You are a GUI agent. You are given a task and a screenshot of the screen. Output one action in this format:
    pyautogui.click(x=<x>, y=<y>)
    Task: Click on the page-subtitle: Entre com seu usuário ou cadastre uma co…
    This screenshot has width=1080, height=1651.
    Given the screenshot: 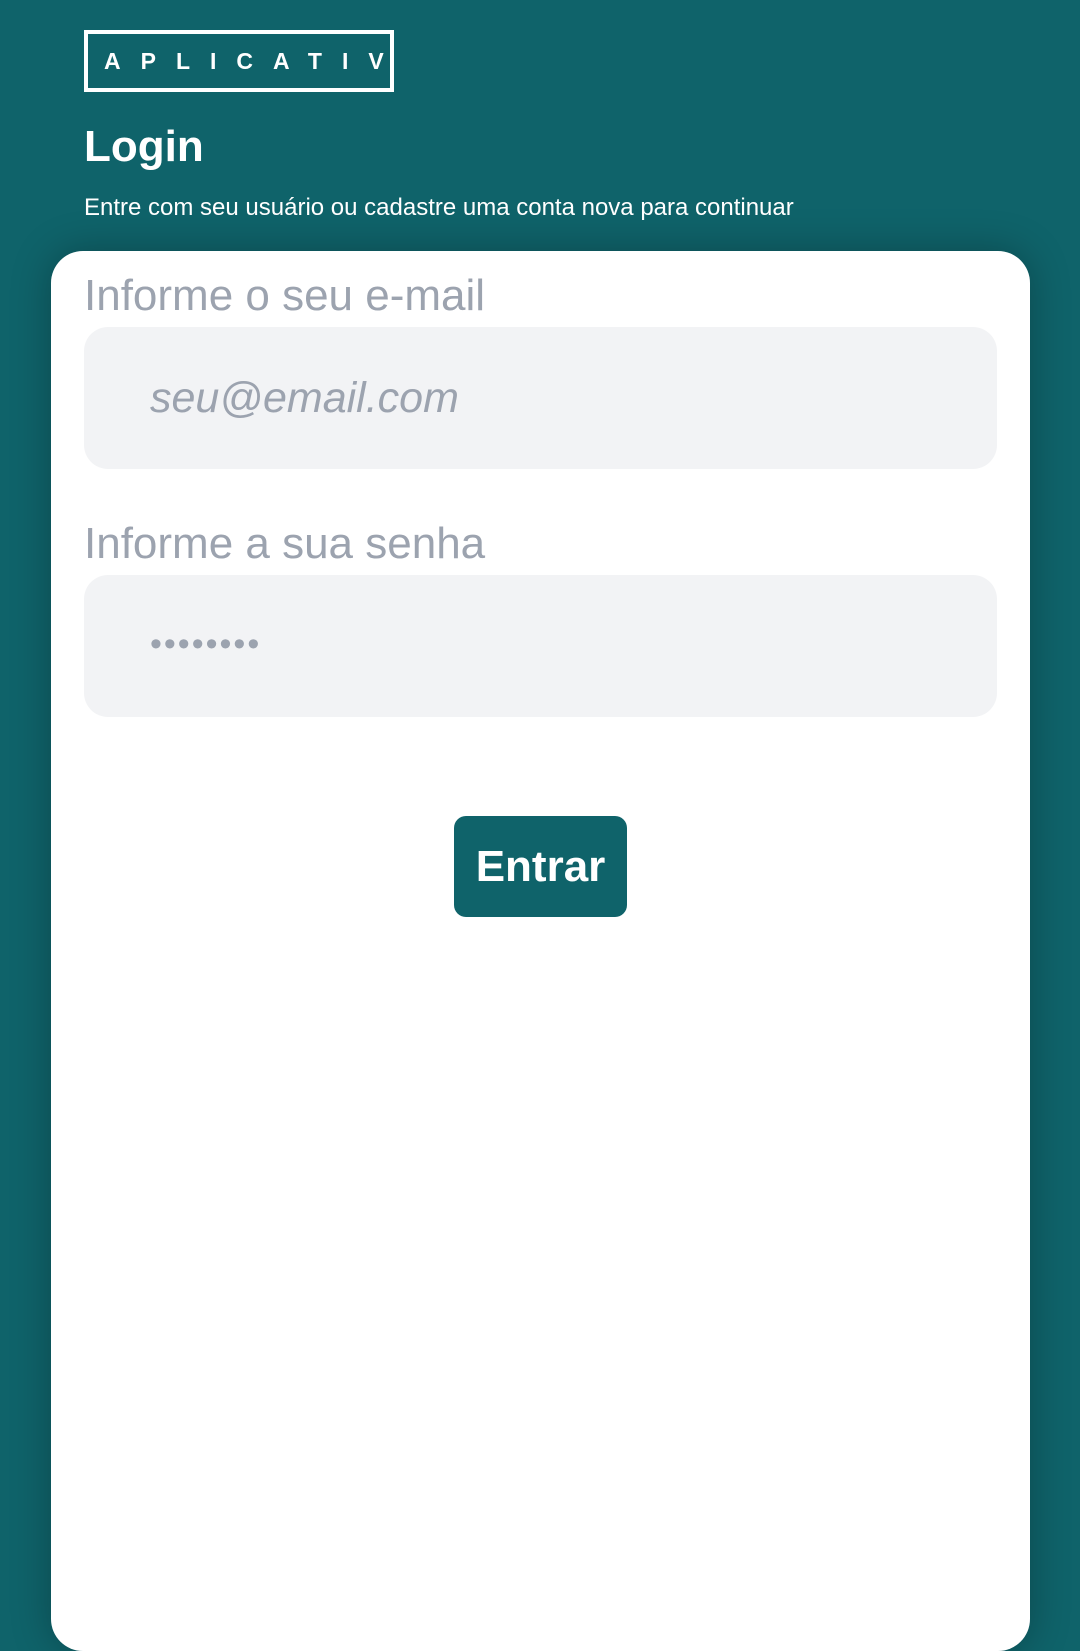 What is the action you would take?
    pyautogui.click(x=439, y=207)
    